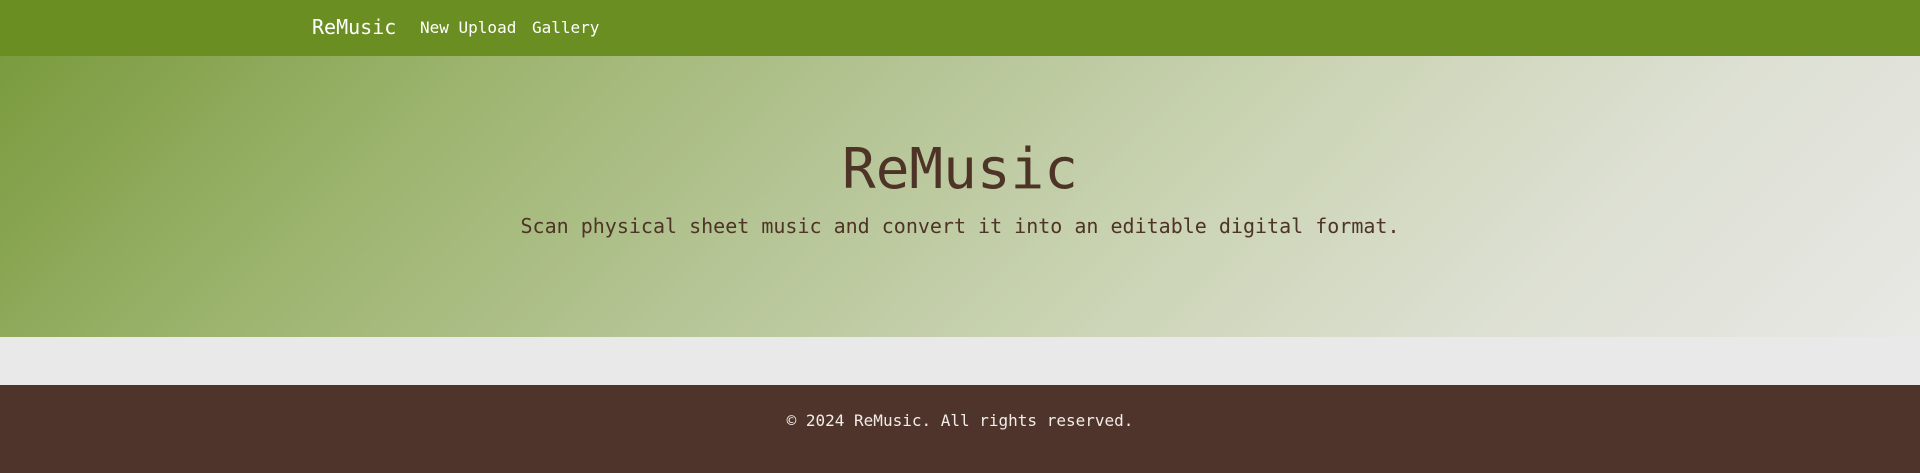 The width and height of the screenshot is (1920, 473). Describe the element at coordinates (468, 28) in the screenshot. I see `nav-new-upload-link: New Upload` at that location.